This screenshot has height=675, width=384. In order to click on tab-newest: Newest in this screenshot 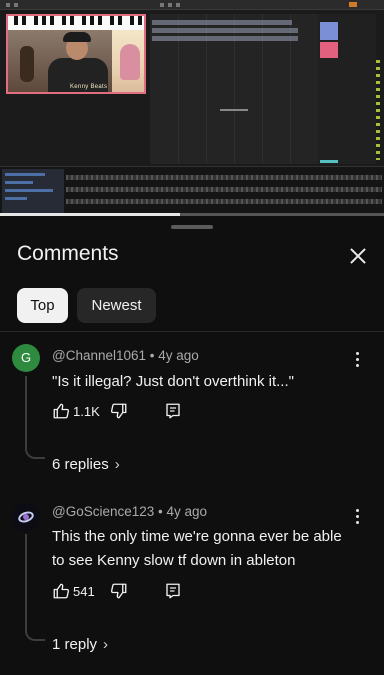, I will do `click(116, 305)`.